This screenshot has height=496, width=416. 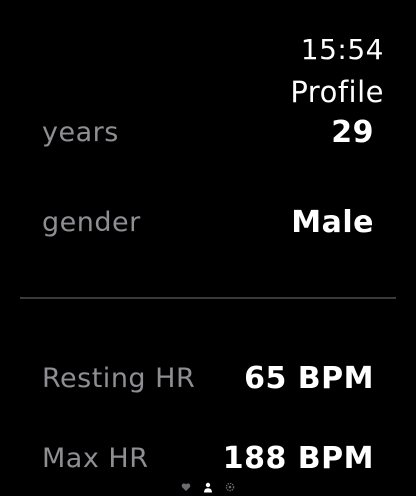 What do you see at coordinates (352, 132) in the screenshot?
I see `years-value: 29` at bounding box center [352, 132].